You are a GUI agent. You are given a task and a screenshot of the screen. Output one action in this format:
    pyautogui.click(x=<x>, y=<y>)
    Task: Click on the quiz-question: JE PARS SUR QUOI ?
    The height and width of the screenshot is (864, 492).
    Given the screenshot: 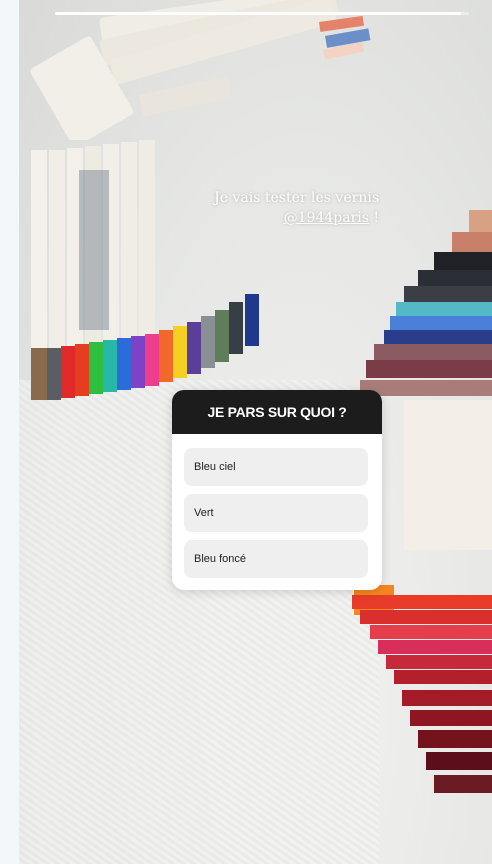 What is the action you would take?
    pyautogui.click(x=277, y=412)
    